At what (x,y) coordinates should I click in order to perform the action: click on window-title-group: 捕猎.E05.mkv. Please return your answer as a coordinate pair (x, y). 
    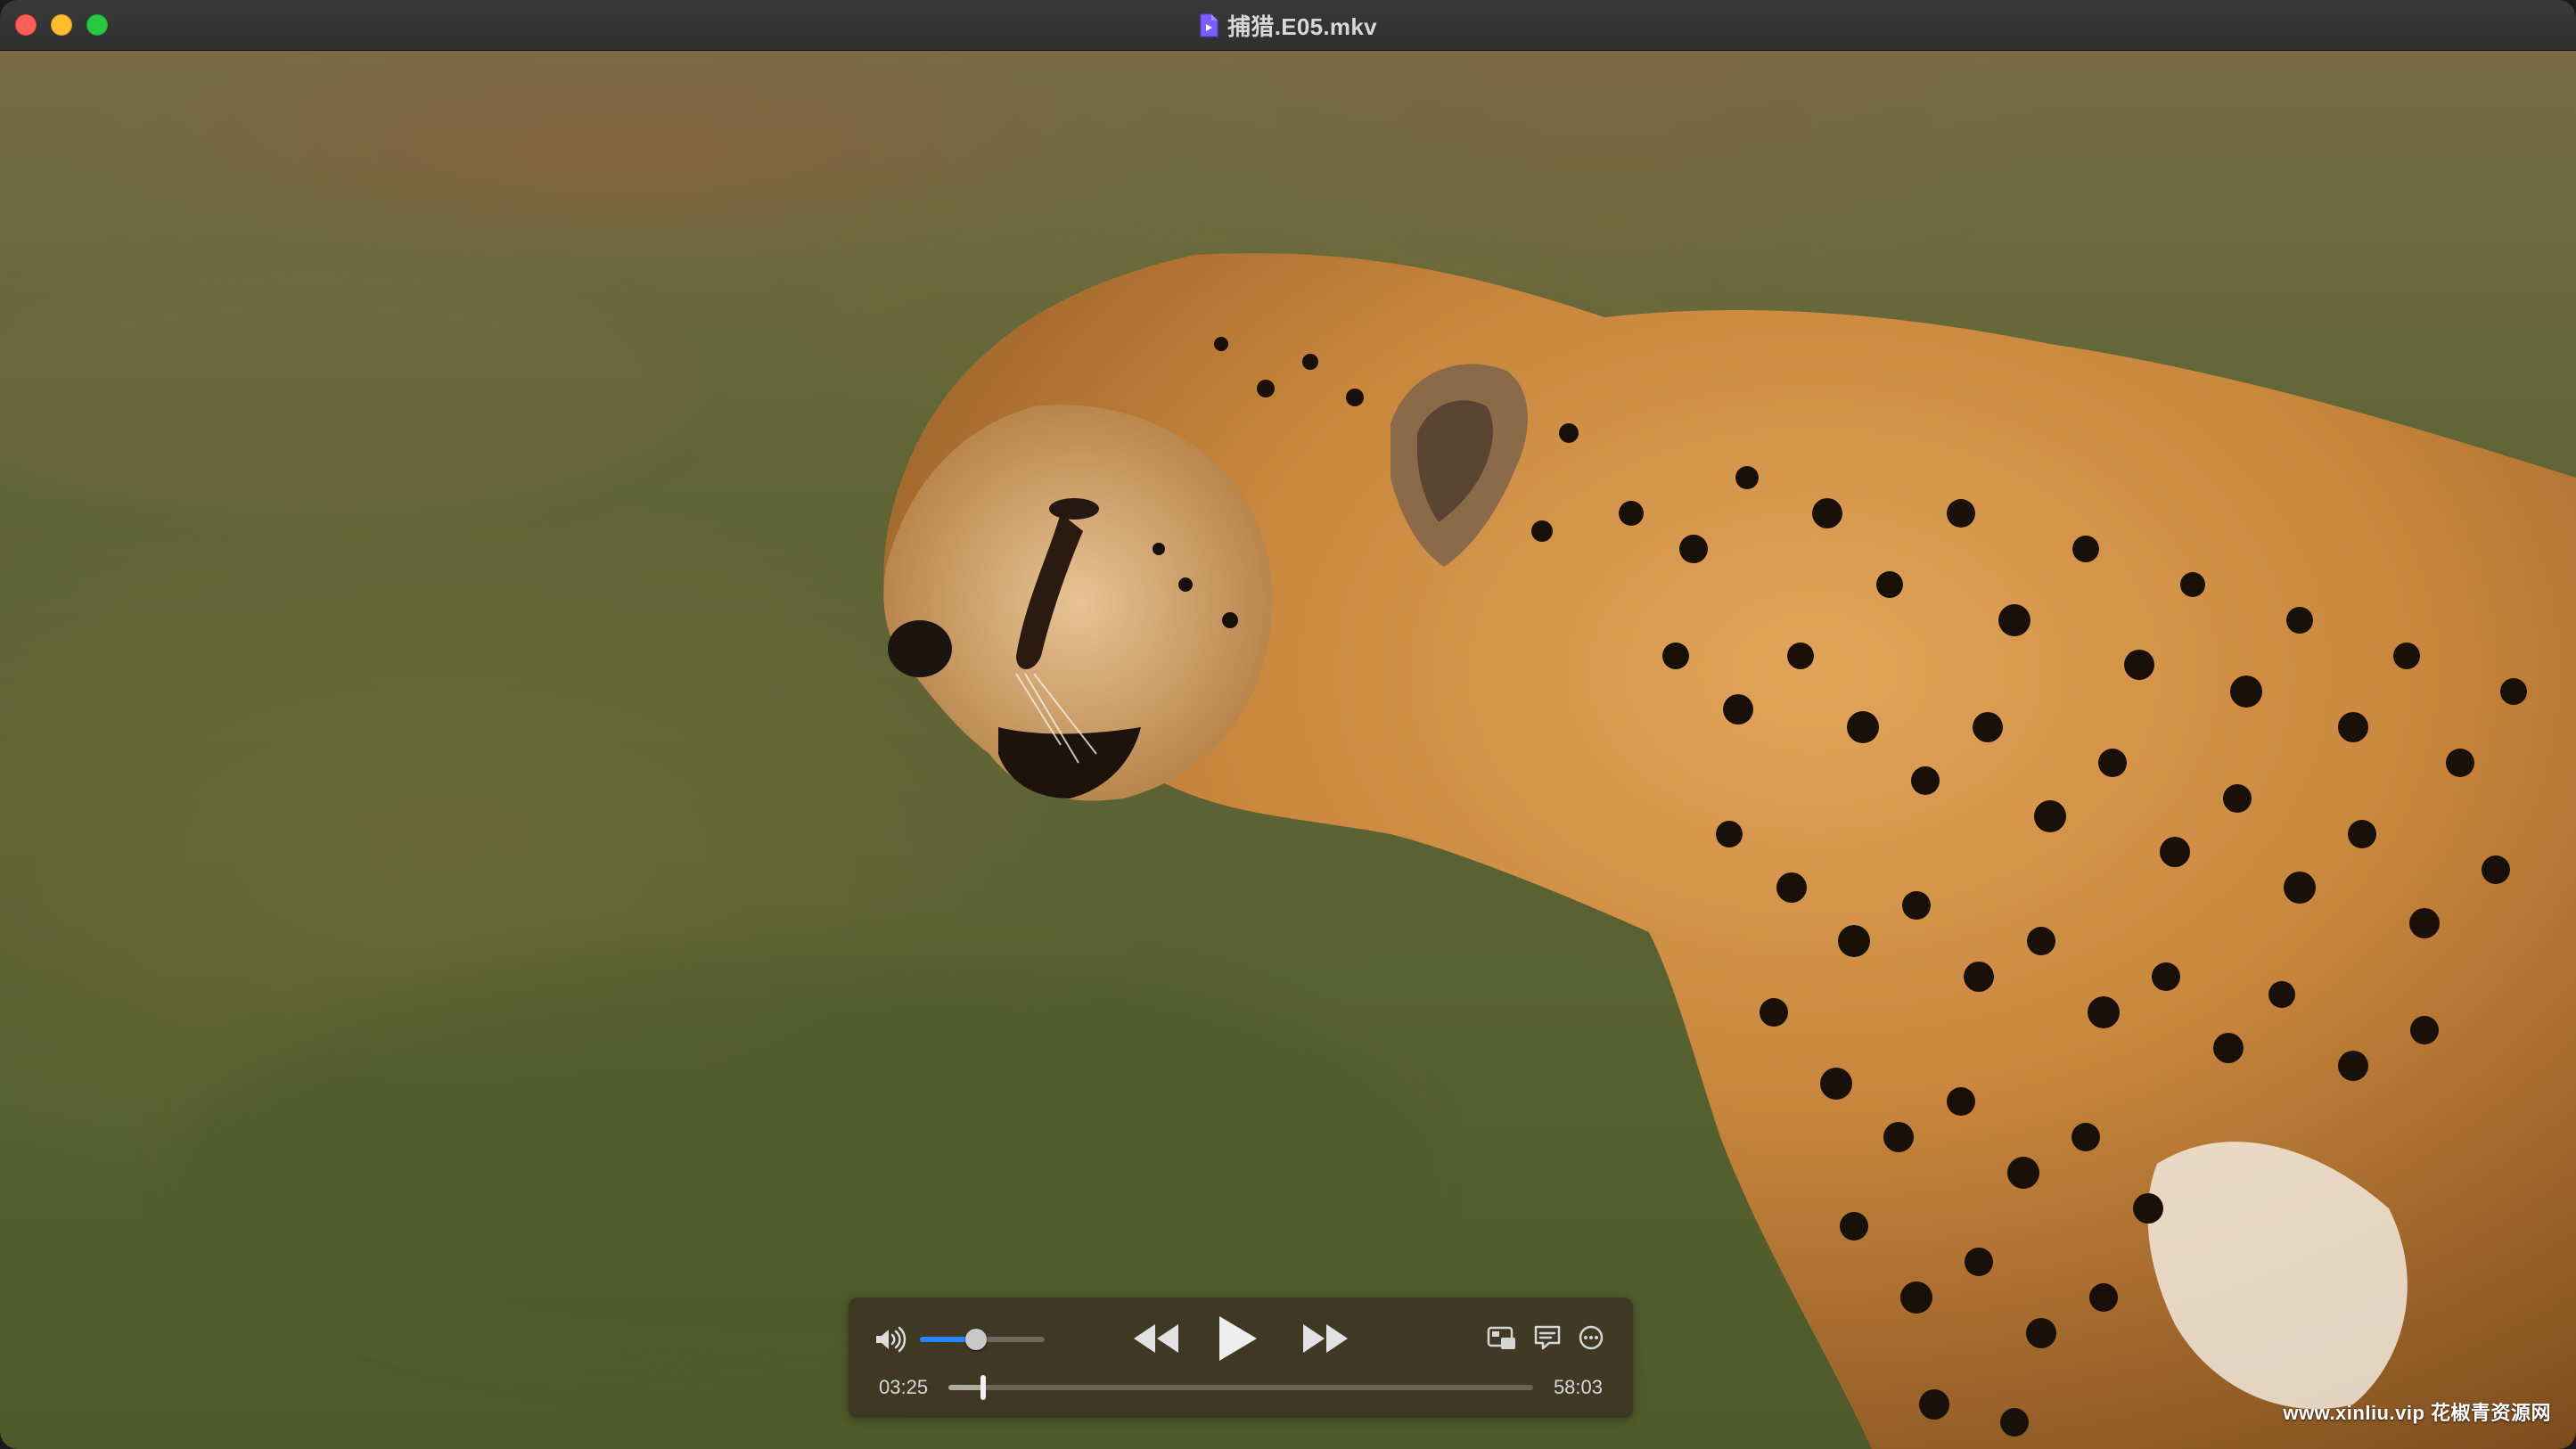
    Looking at the image, I should click on (1288, 25).